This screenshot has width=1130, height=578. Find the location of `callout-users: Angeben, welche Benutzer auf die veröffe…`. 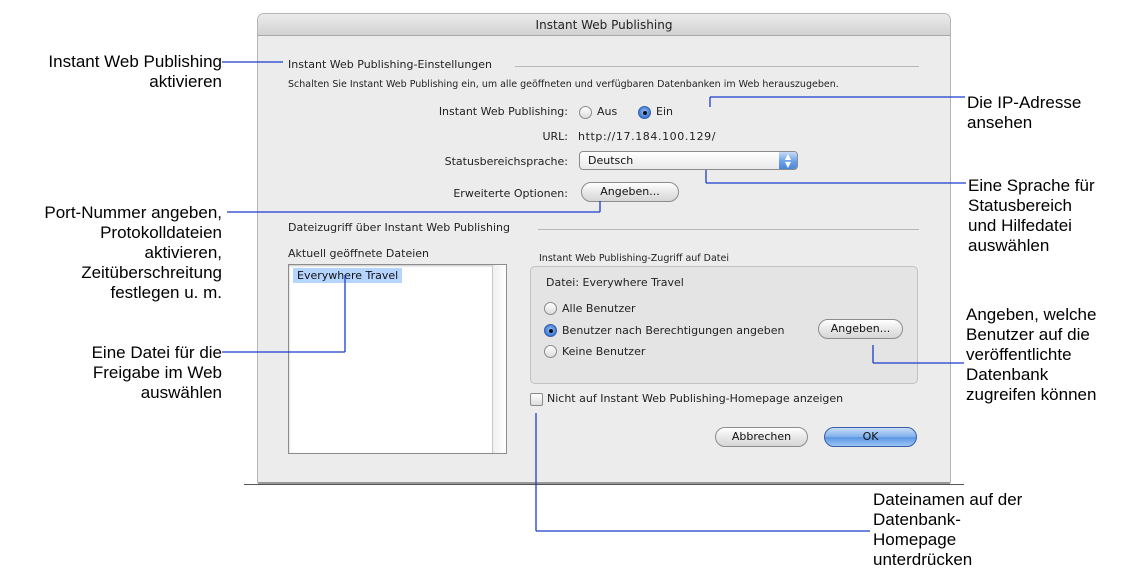

callout-users: Angeben, welche Benutzer auf die veröffe… is located at coordinates (1031, 354).